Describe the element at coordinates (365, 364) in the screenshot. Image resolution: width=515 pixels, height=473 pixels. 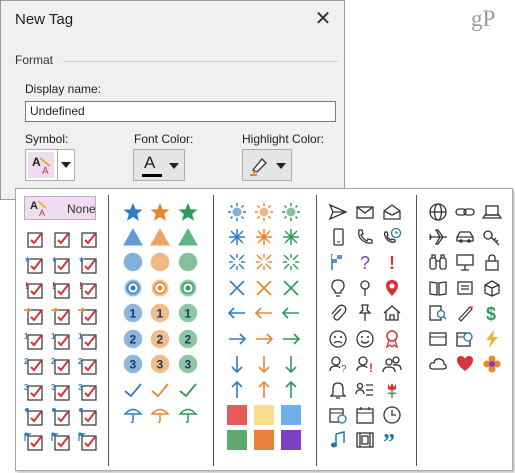
I see `contact-exclamation-icon: !` at that location.